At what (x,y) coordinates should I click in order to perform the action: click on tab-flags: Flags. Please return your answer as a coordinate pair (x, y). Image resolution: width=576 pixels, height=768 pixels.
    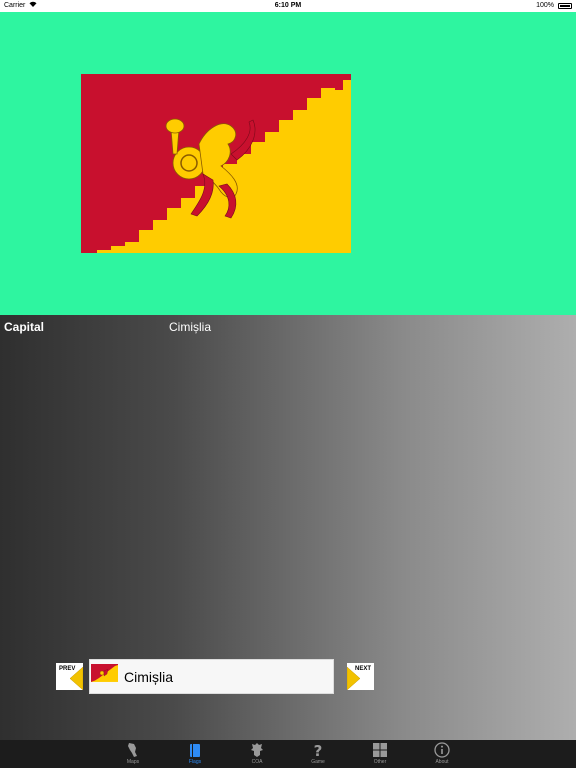
    Looking at the image, I should click on (195, 754).